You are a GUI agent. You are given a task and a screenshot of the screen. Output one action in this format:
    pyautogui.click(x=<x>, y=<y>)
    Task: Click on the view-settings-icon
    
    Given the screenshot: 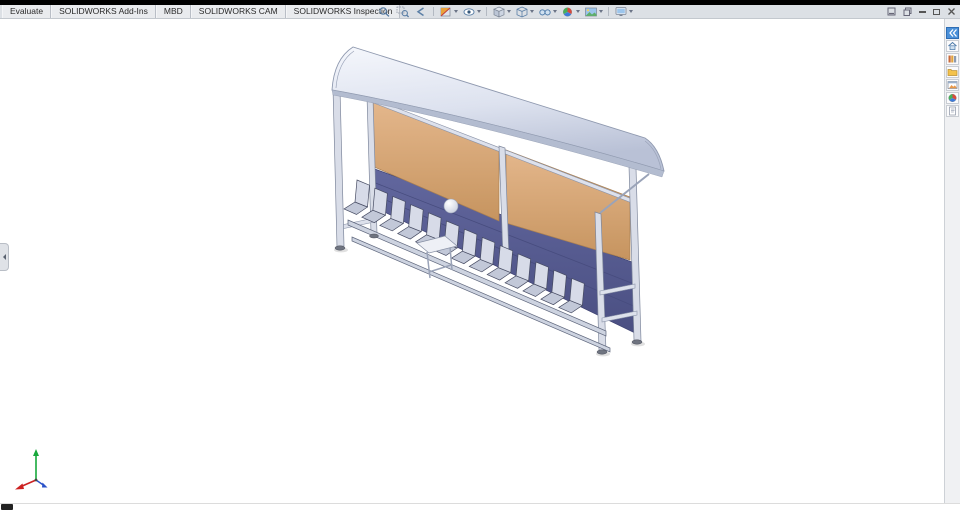 What is the action you would take?
    pyautogui.click(x=623, y=11)
    